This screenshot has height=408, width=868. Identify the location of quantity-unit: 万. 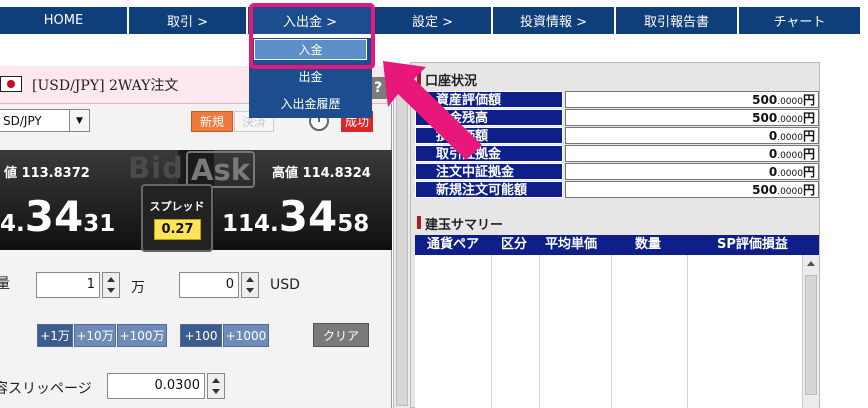
(138, 288).